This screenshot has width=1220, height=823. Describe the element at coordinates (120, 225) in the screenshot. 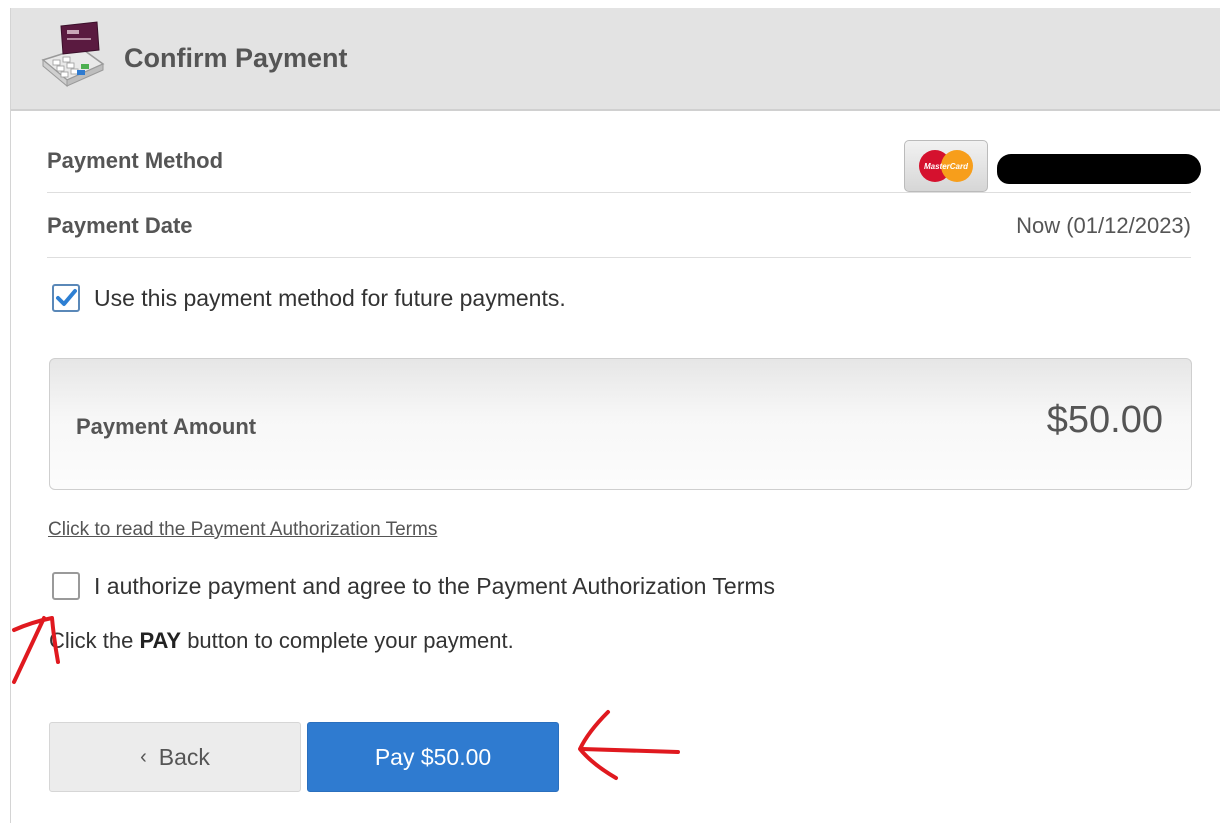

I see `payment-date-label: Payment Date` at that location.